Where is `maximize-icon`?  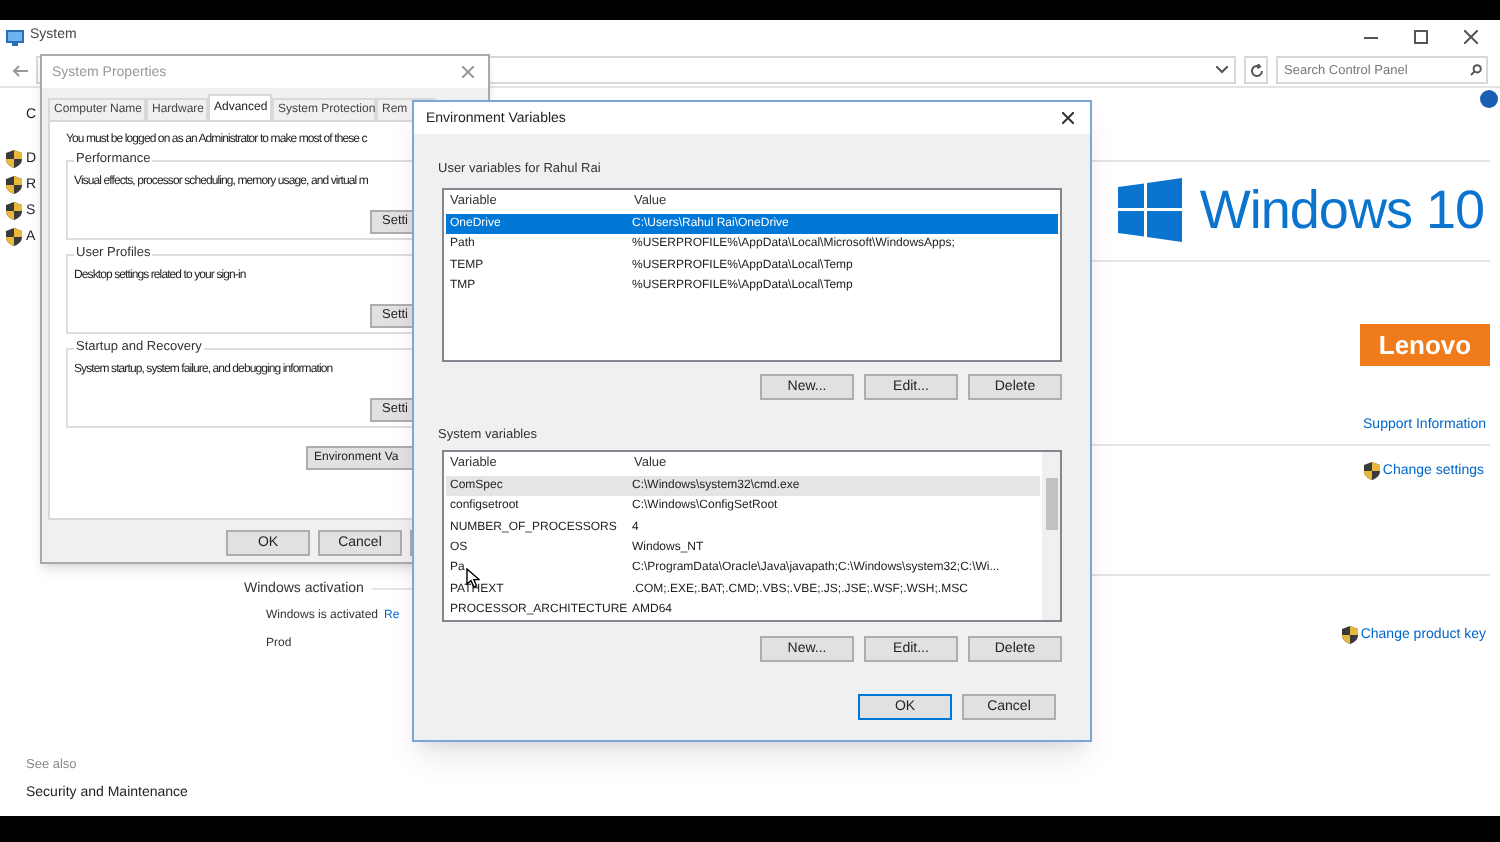 maximize-icon is located at coordinates (1421, 37).